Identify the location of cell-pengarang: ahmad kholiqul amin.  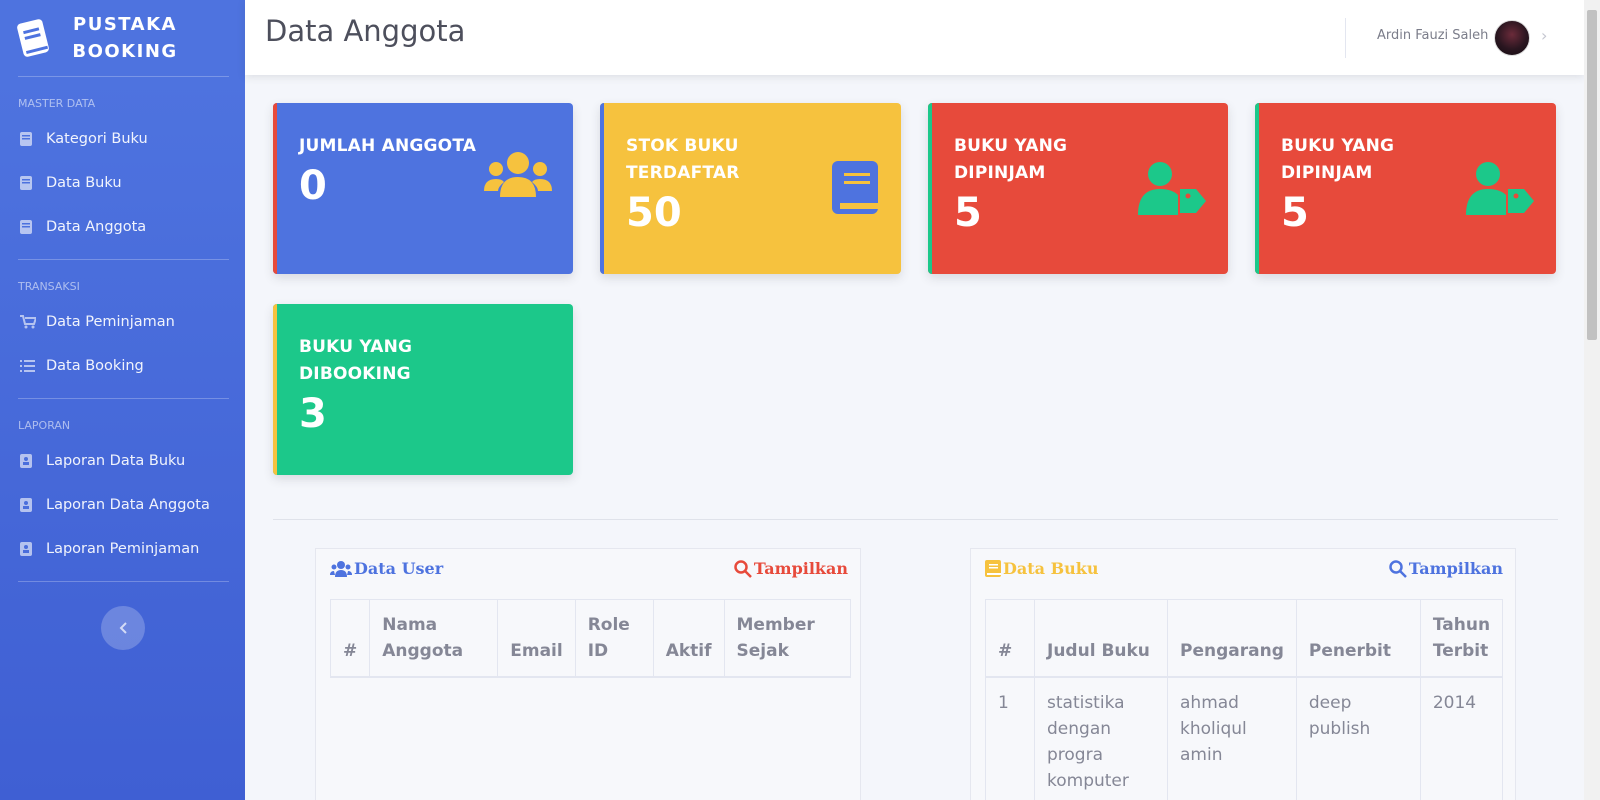
(1232, 738).